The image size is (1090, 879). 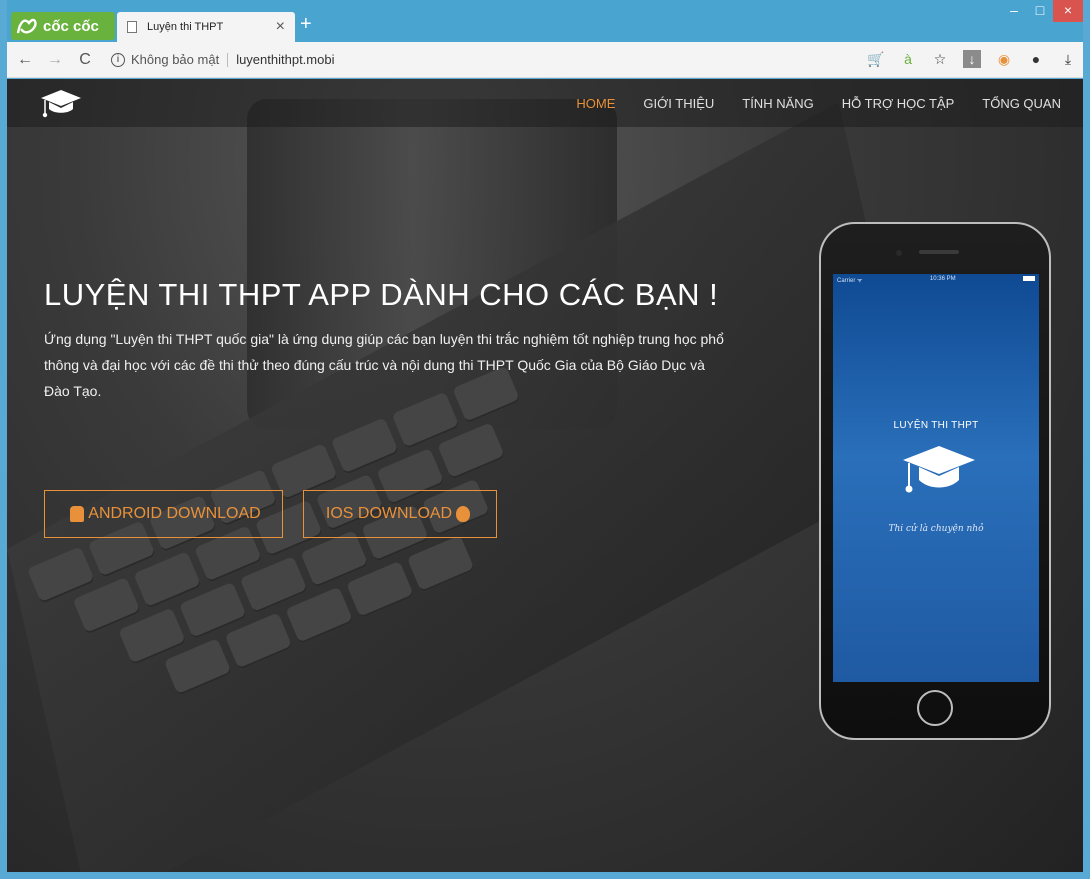 I want to click on nav-ho-tro-hoc-tap: HỖ TRỢ HỌC TẬP, so click(x=898, y=103).